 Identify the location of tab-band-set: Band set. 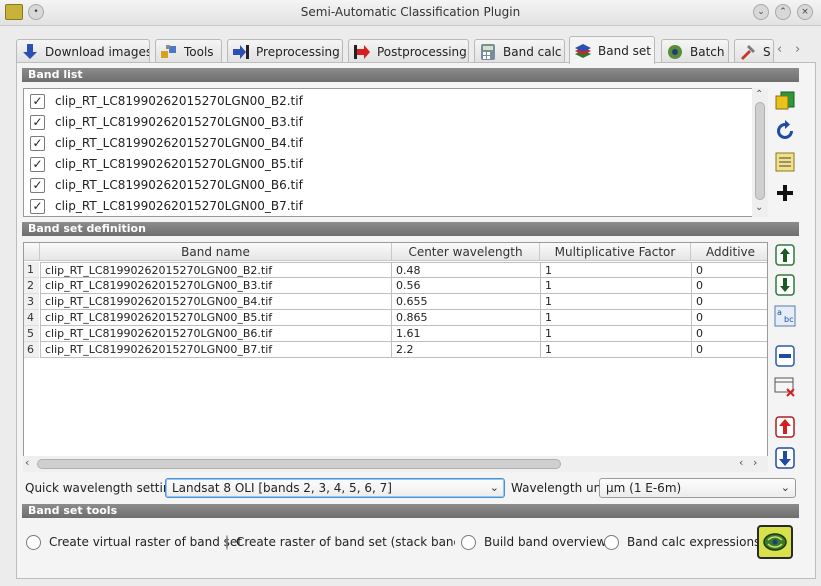
(612, 50).